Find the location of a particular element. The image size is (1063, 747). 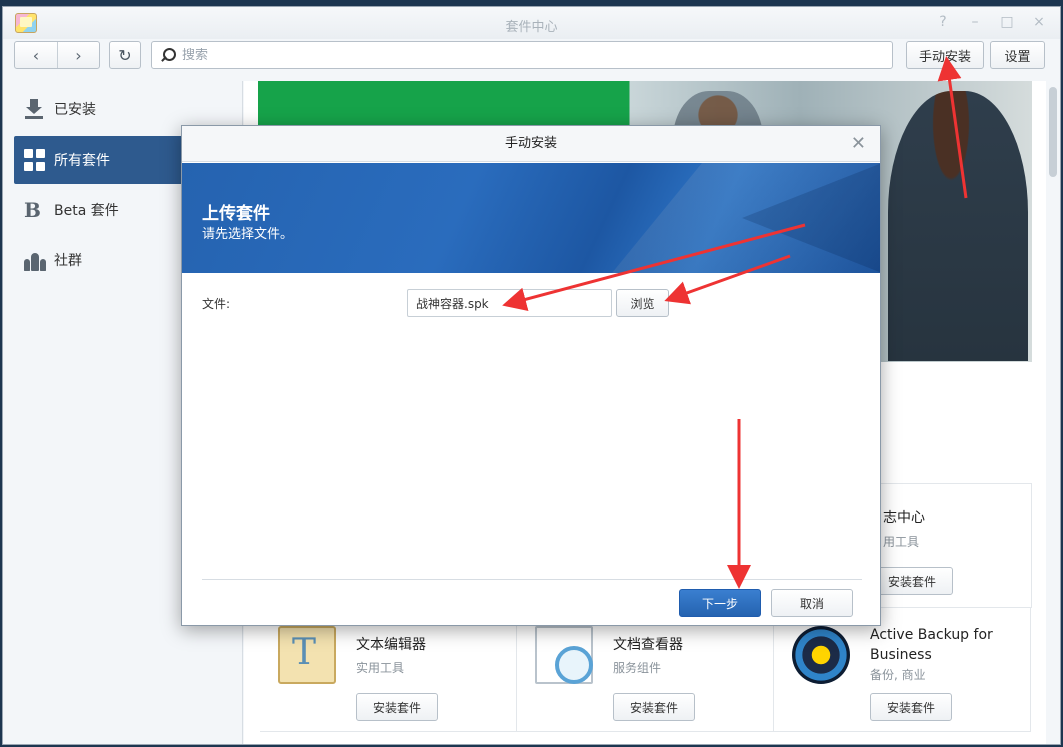

sidebar-item-label: 社群 is located at coordinates (68, 261).